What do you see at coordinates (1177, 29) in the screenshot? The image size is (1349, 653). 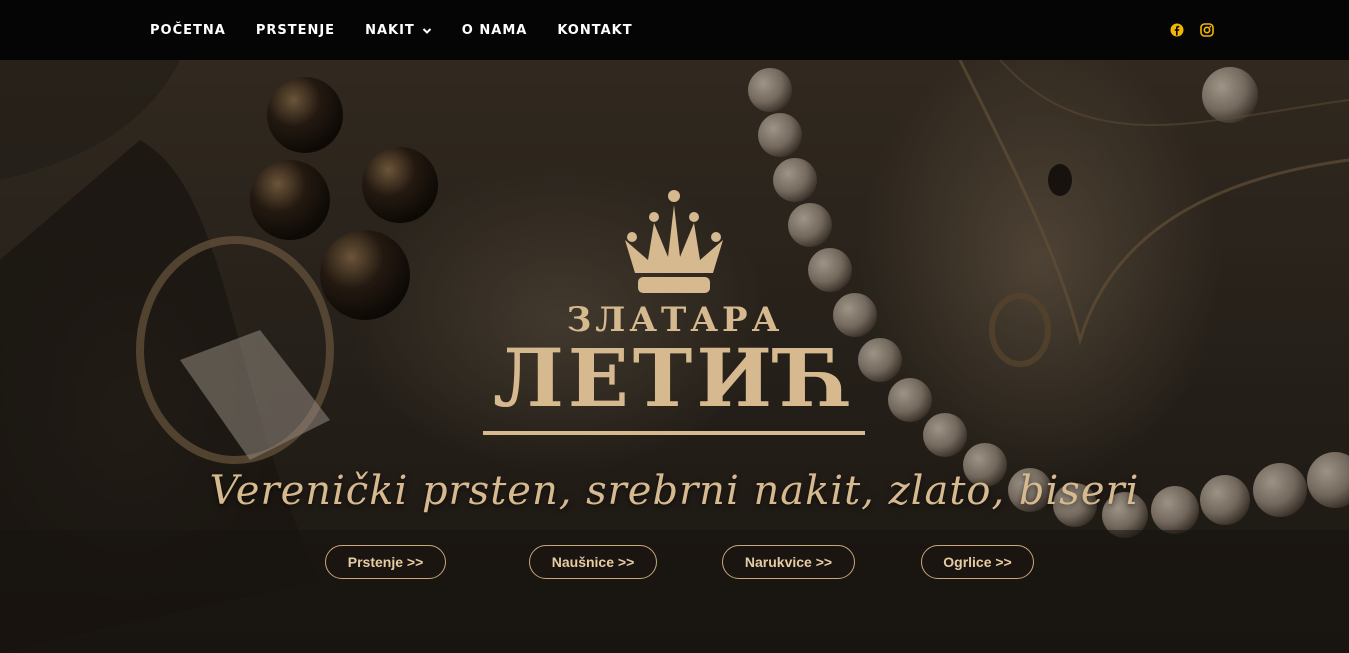 I see `facebook-icon` at bounding box center [1177, 29].